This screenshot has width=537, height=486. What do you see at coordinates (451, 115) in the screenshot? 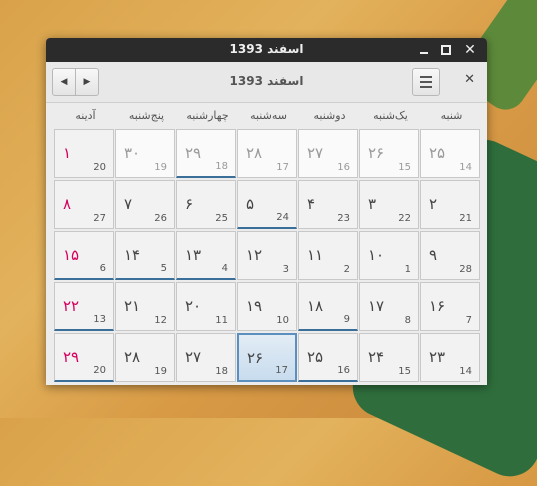
I see `weekday-label: شنبه` at bounding box center [451, 115].